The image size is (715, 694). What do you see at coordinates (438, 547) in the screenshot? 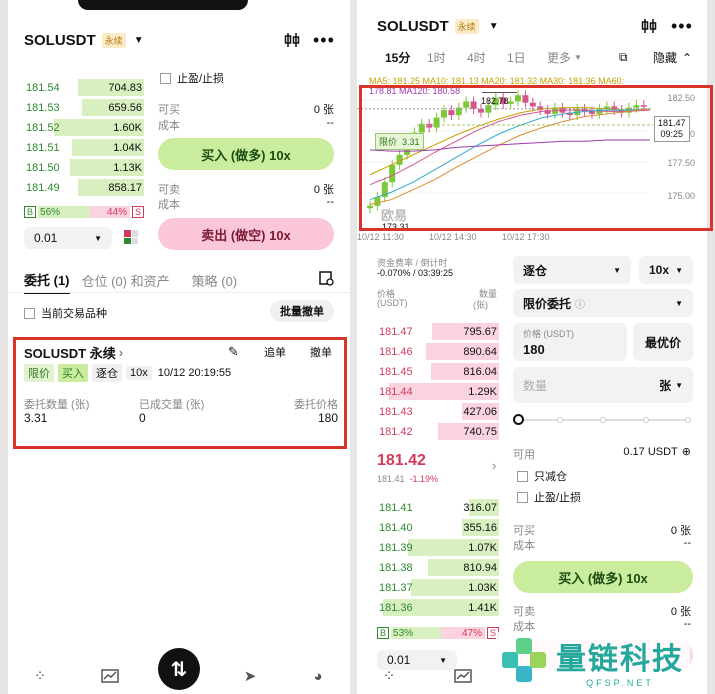
I see `orderbook-row: 181.39 1.07K` at bounding box center [438, 547].